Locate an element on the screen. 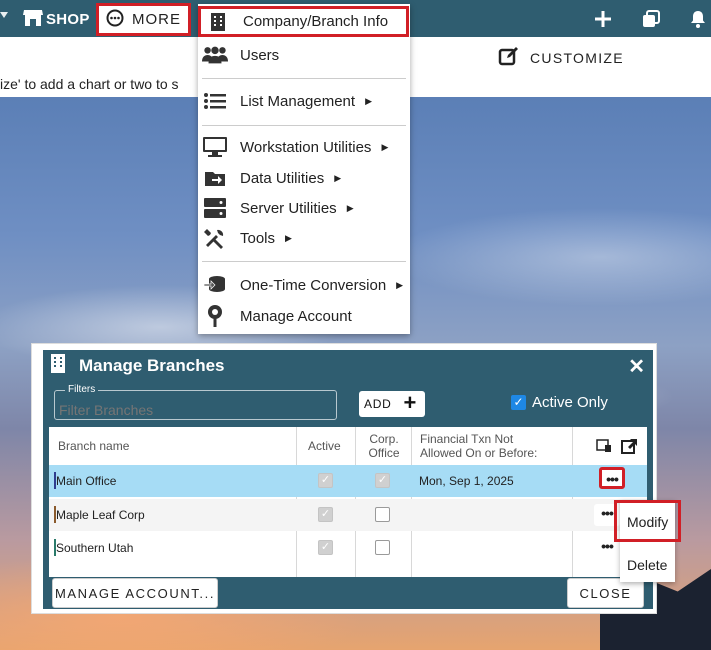  more-circle-icon is located at coordinates (115, 20).